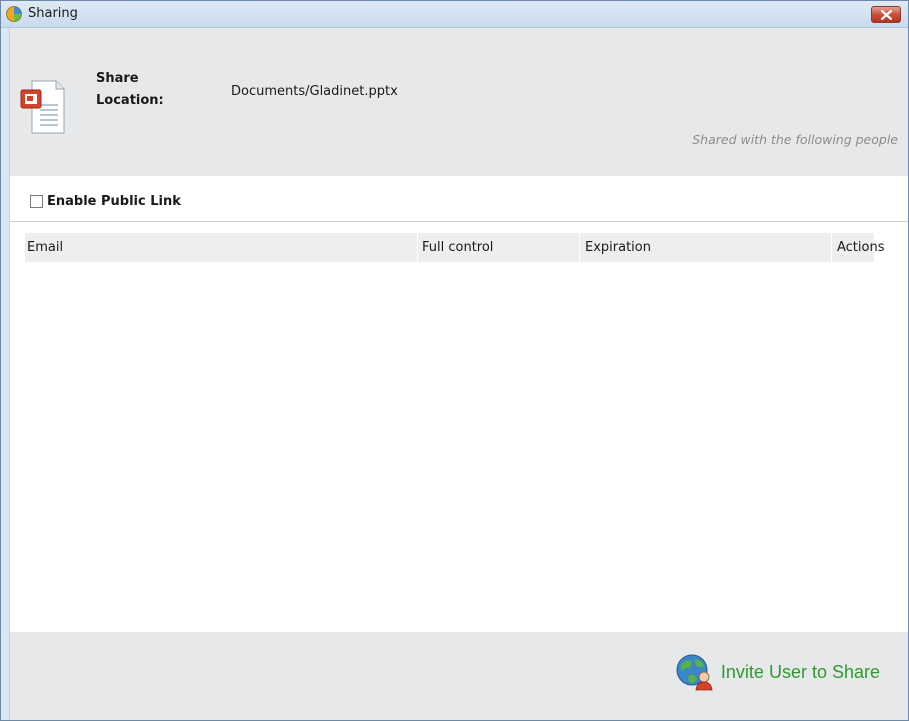 The height and width of the screenshot is (721, 909). I want to click on share-path: Documents/Gladinet.pptx, so click(314, 91).